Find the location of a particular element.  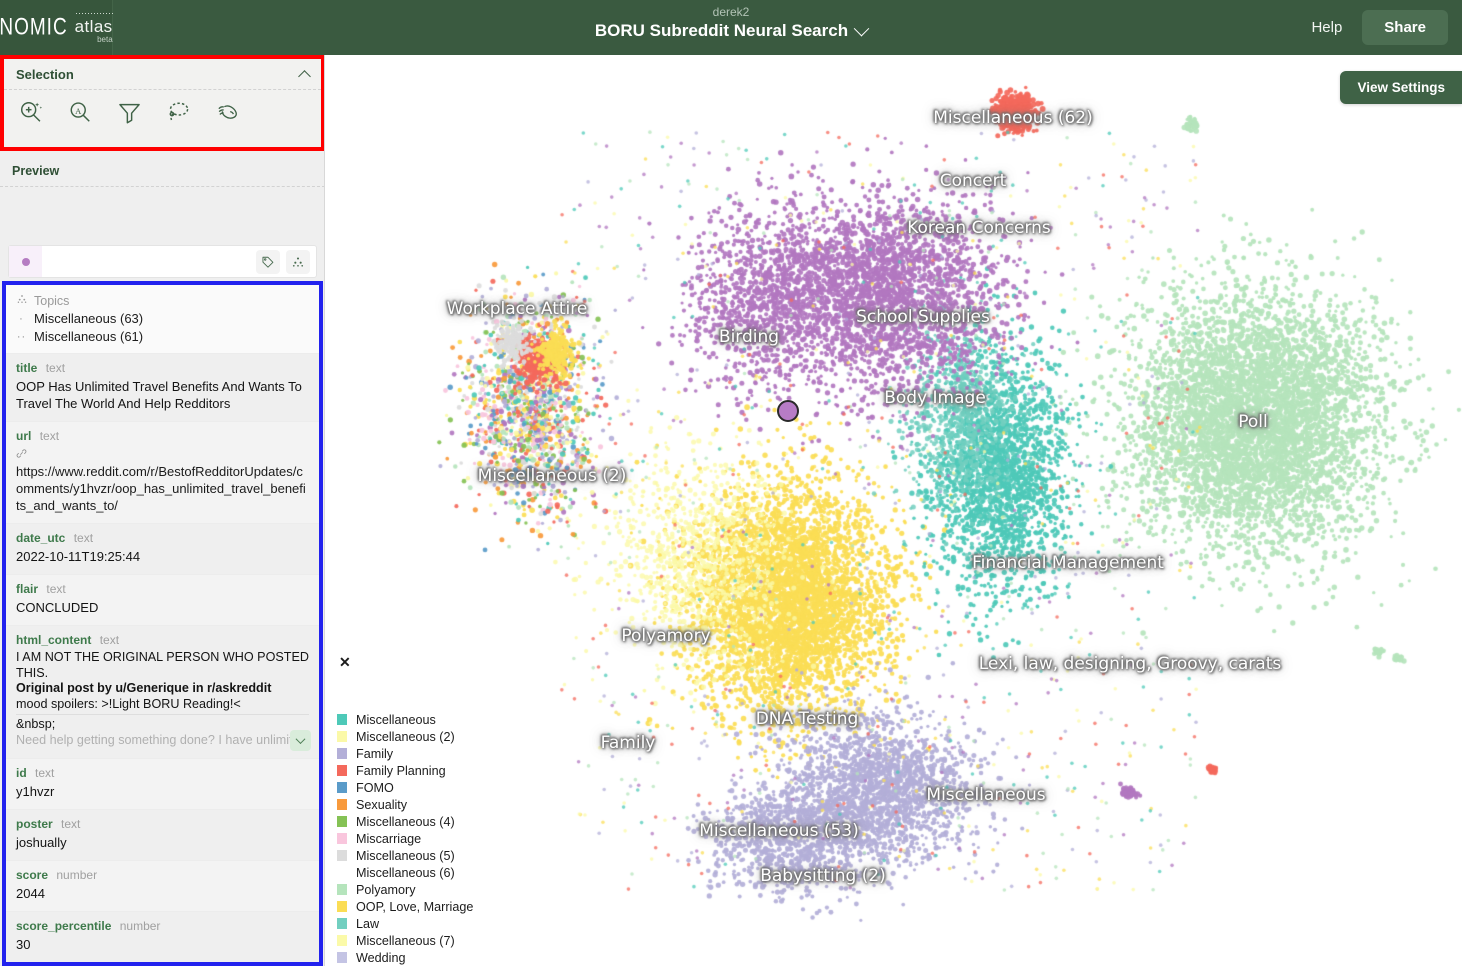

field-key: poster is located at coordinates (34, 823).